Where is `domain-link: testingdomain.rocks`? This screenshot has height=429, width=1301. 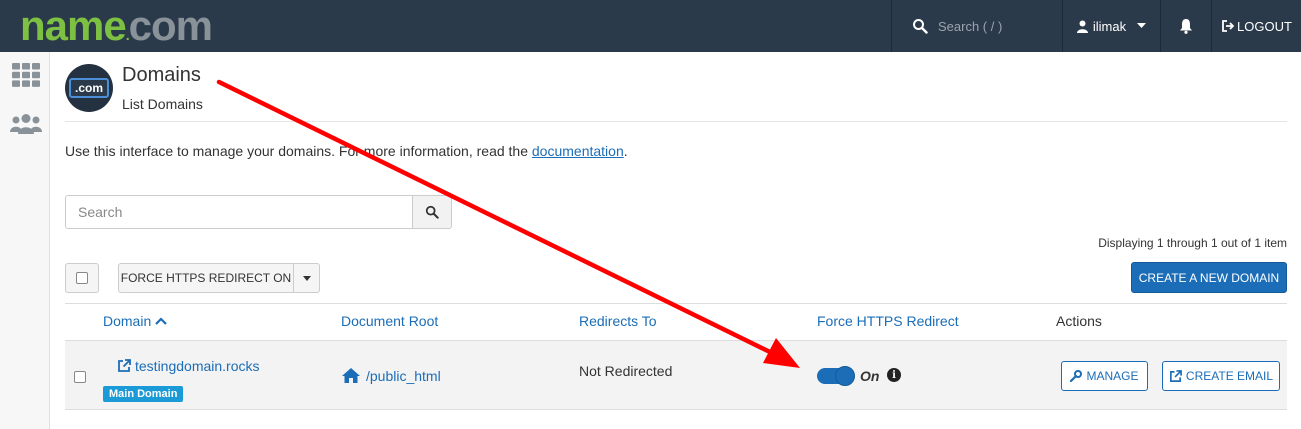
domain-link: testingdomain.rocks is located at coordinates (188, 366).